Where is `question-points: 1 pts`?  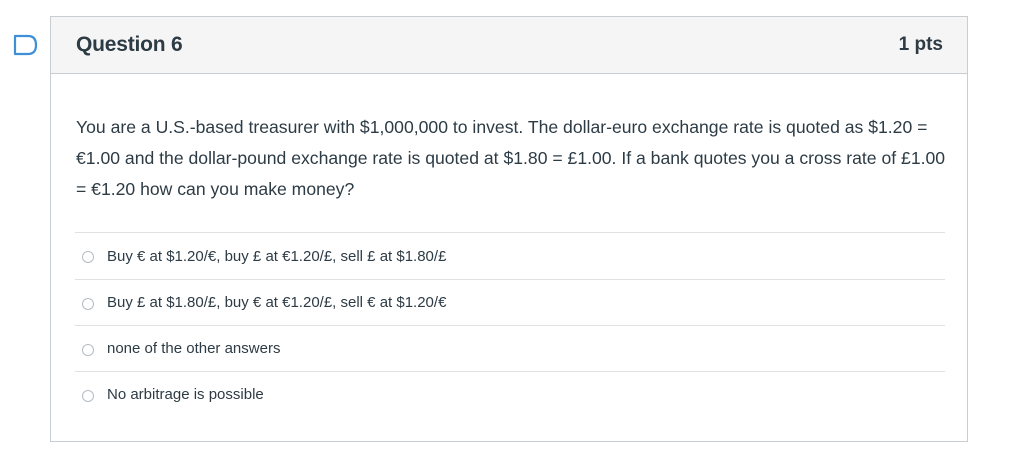 question-points: 1 pts is located at coordinates (920, 44).